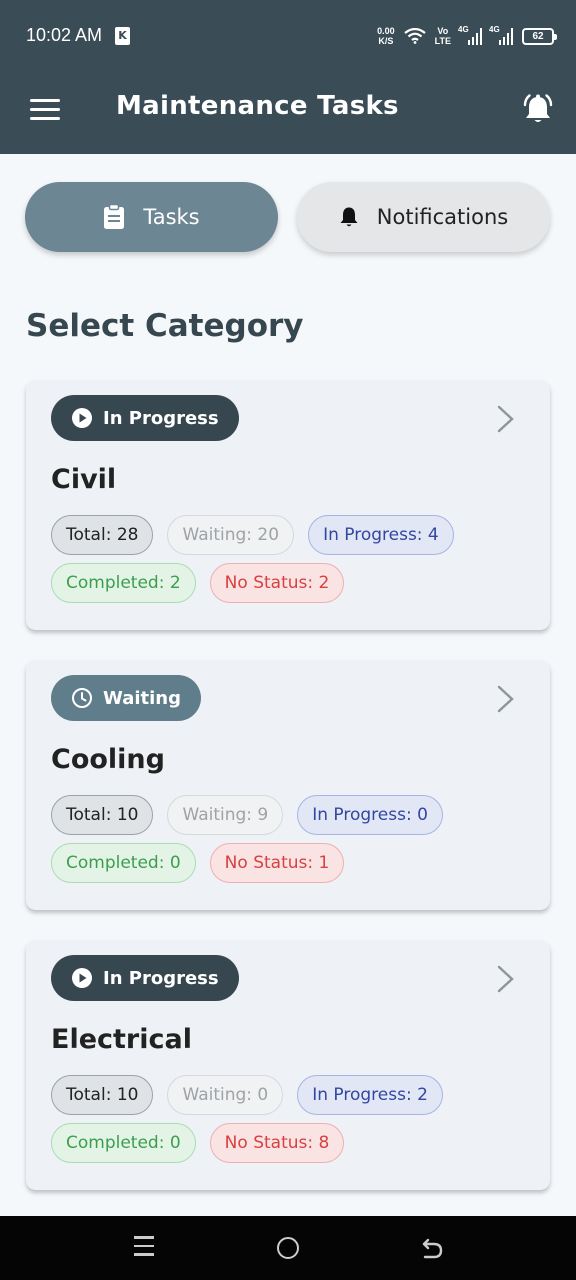 The width and height of the screenshot is (576, 1280). What do you see at coordinates (539, 36) in the screenshot?
I see `battery-icon: 62` at bounding box center [539, 36].